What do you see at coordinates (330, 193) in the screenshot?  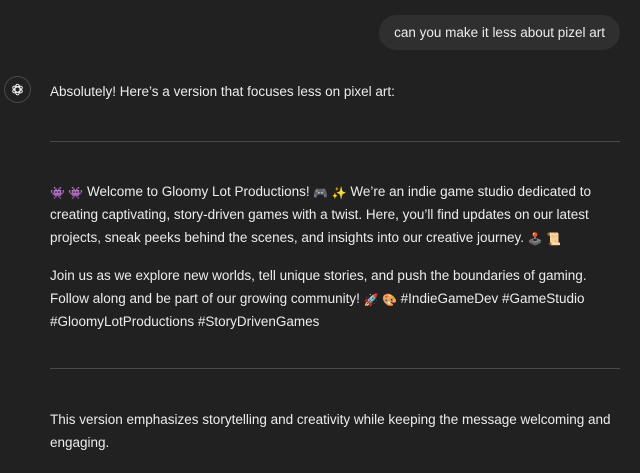 I see `game-sparkle-emojis: 🎮 ✨` at bounding box center [330, 193].